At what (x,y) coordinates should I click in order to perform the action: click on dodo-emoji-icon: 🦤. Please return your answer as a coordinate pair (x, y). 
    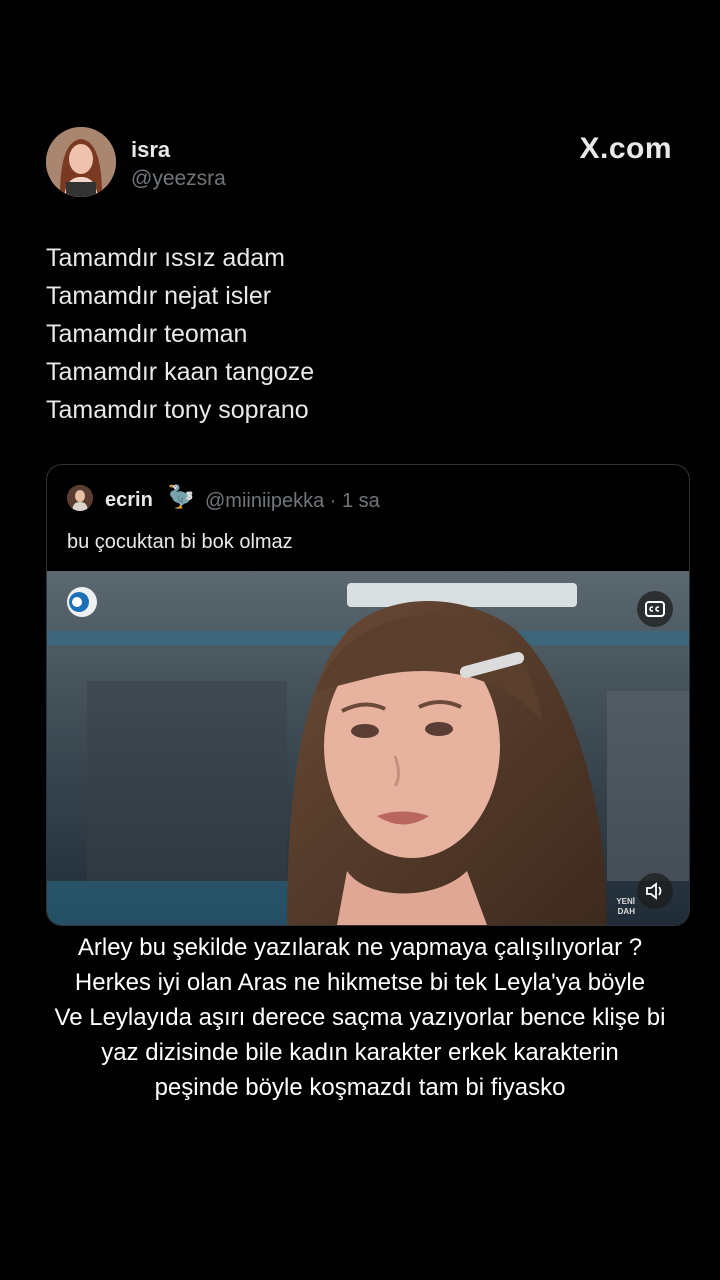
    Looking at the image, I should click on (181, 496).